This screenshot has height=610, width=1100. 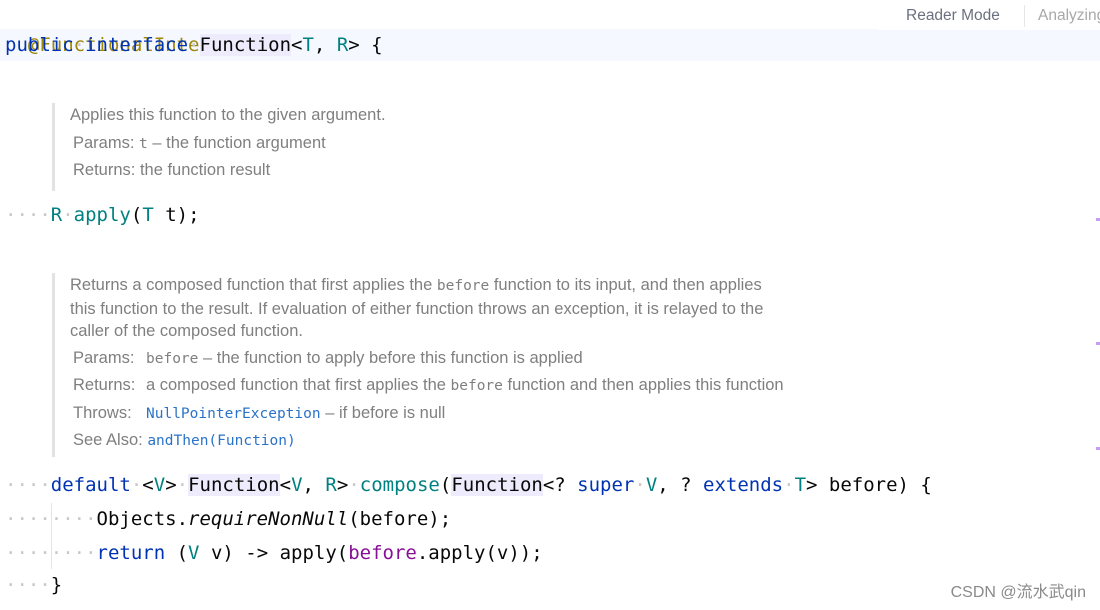 I want to click on doc-param-code: before, so click(x=172, y=358).